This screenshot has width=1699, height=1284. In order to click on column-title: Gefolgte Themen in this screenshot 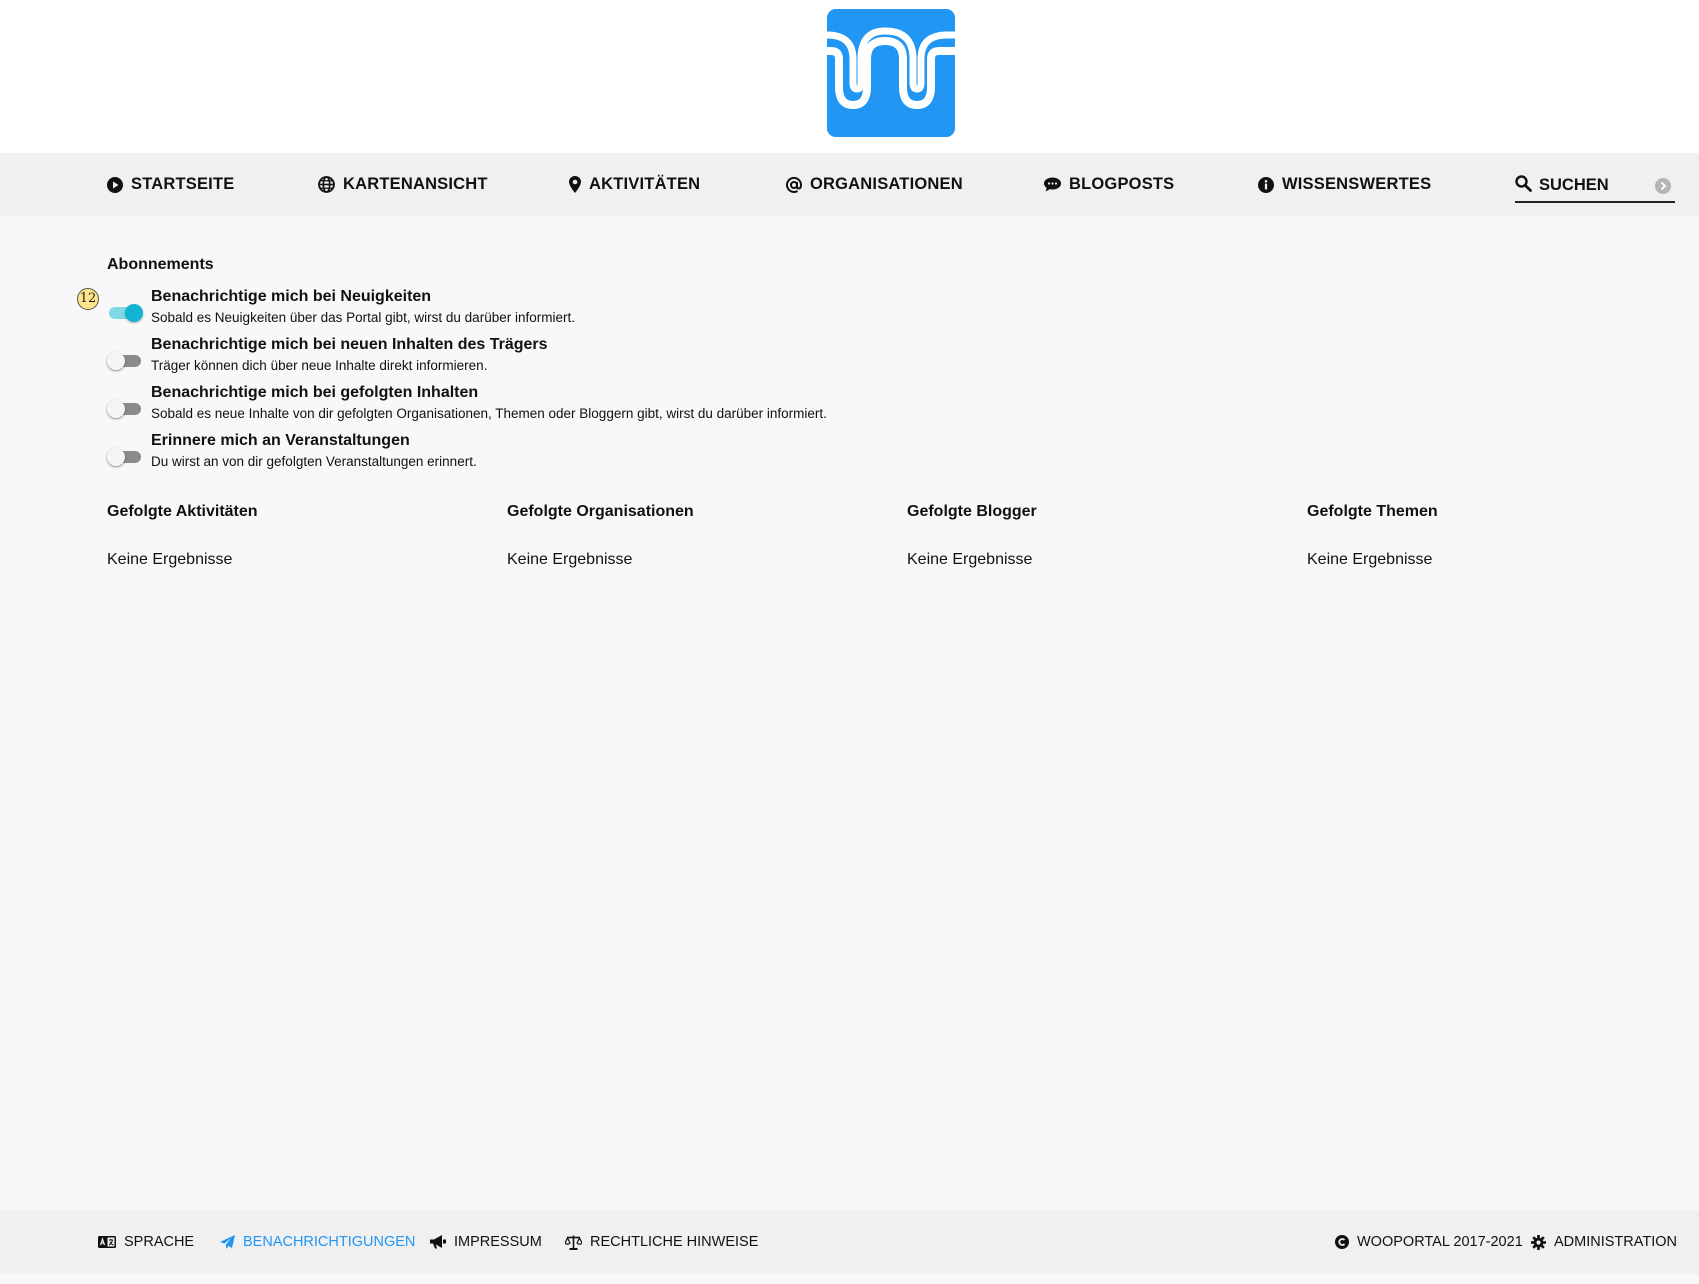, I will do `click(1372, 511)`.